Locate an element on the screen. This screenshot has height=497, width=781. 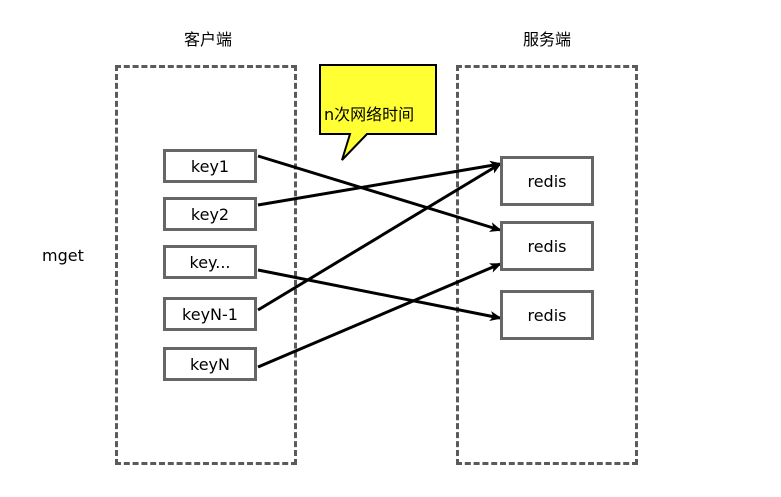
key-box-n: keyN is located at coordinates (210, 364).